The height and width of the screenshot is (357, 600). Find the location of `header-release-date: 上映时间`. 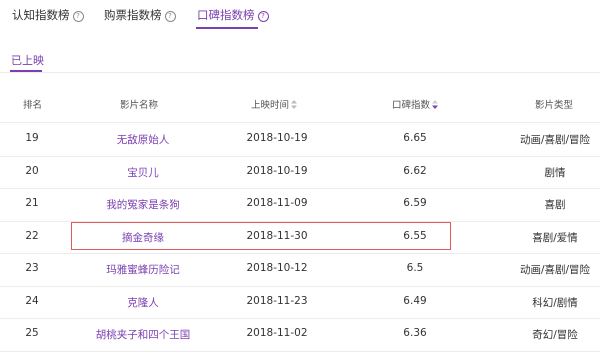

header-release-date: 上映时间 is located at coordinates (274, 104).